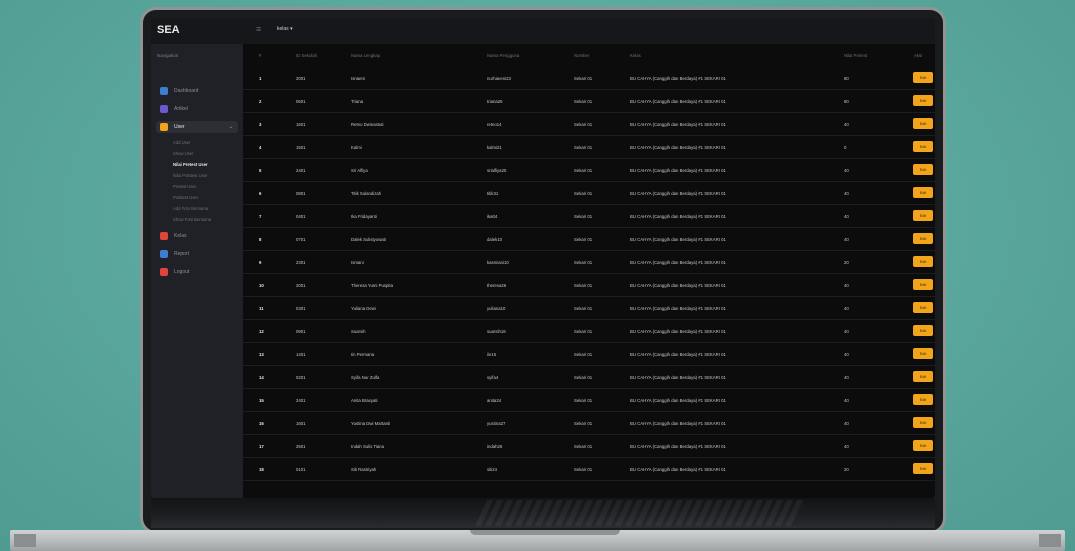  I want to click on submenu-add-foto-bersama: Add Foto Bersama, so click(190, 208).